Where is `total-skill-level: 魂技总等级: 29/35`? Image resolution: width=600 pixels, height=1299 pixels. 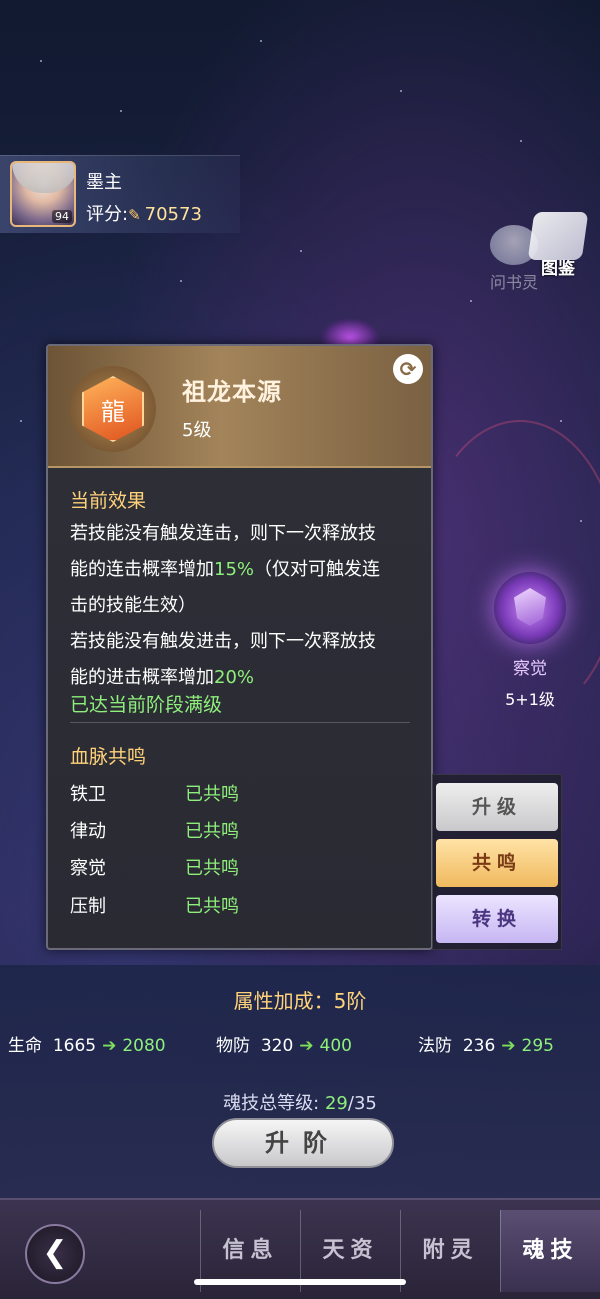 total-skill-level: 魂技总等级: 29/35 is located at coordinates (300, 1103).